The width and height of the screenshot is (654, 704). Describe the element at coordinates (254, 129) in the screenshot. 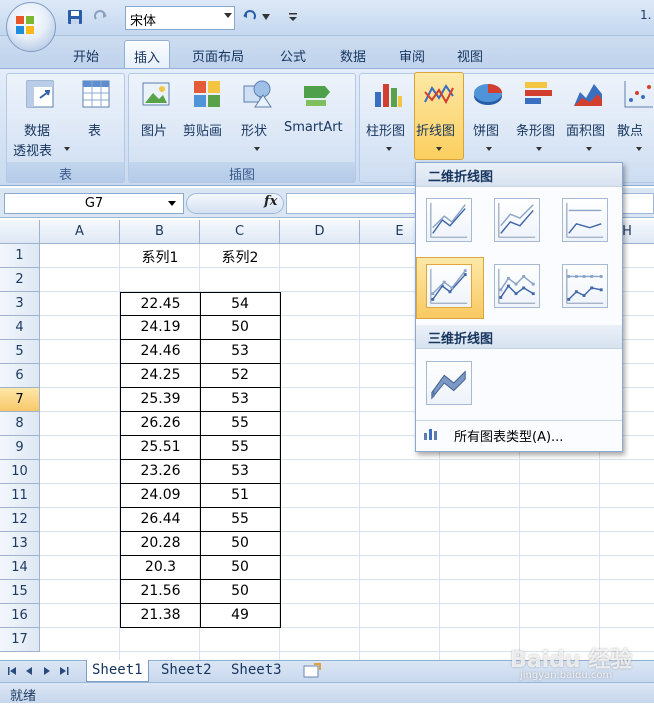

I see `shapes-button-label: 形状` at that location.